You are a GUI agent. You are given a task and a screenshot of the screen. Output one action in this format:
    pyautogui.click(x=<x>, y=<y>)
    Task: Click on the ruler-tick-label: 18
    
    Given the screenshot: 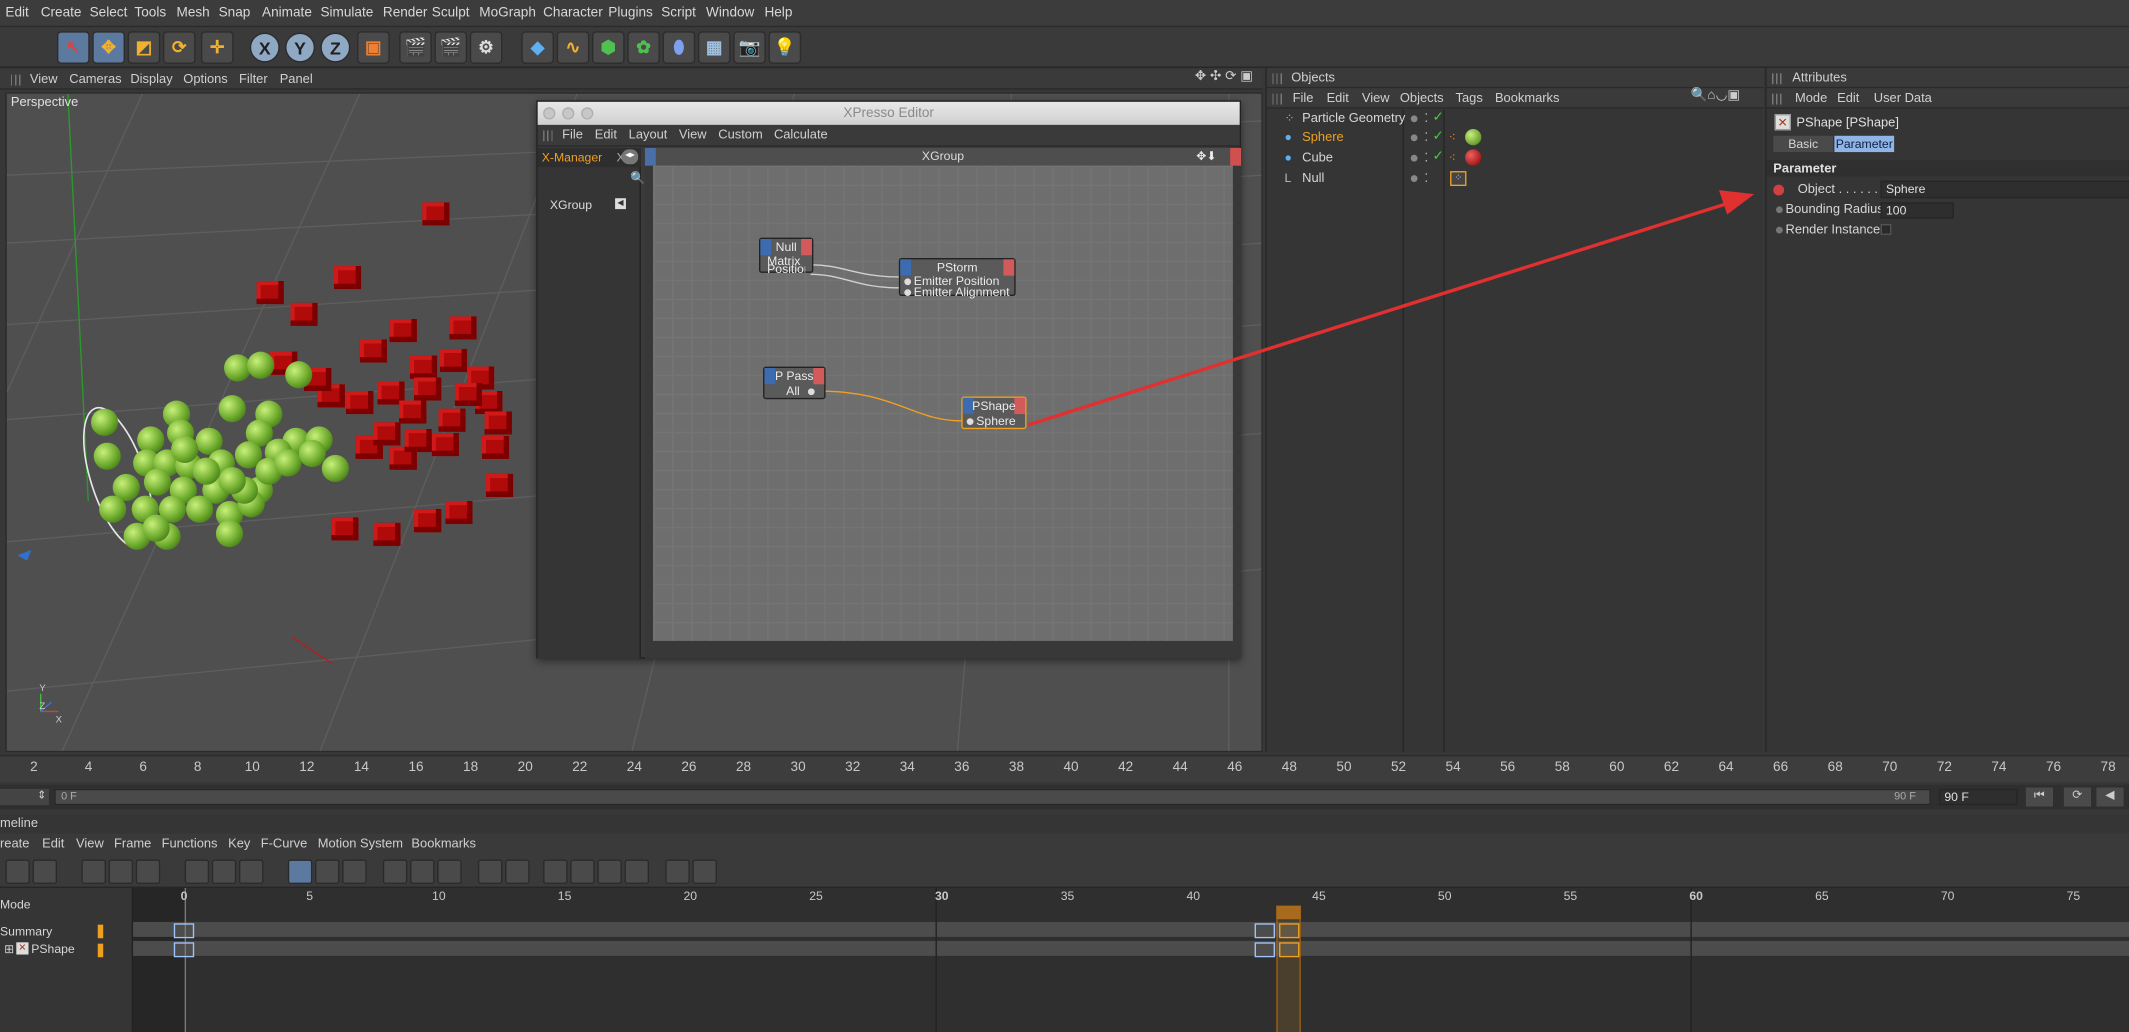 What is the action you would take?
    pyautogui.click(x=471, y=768)
    